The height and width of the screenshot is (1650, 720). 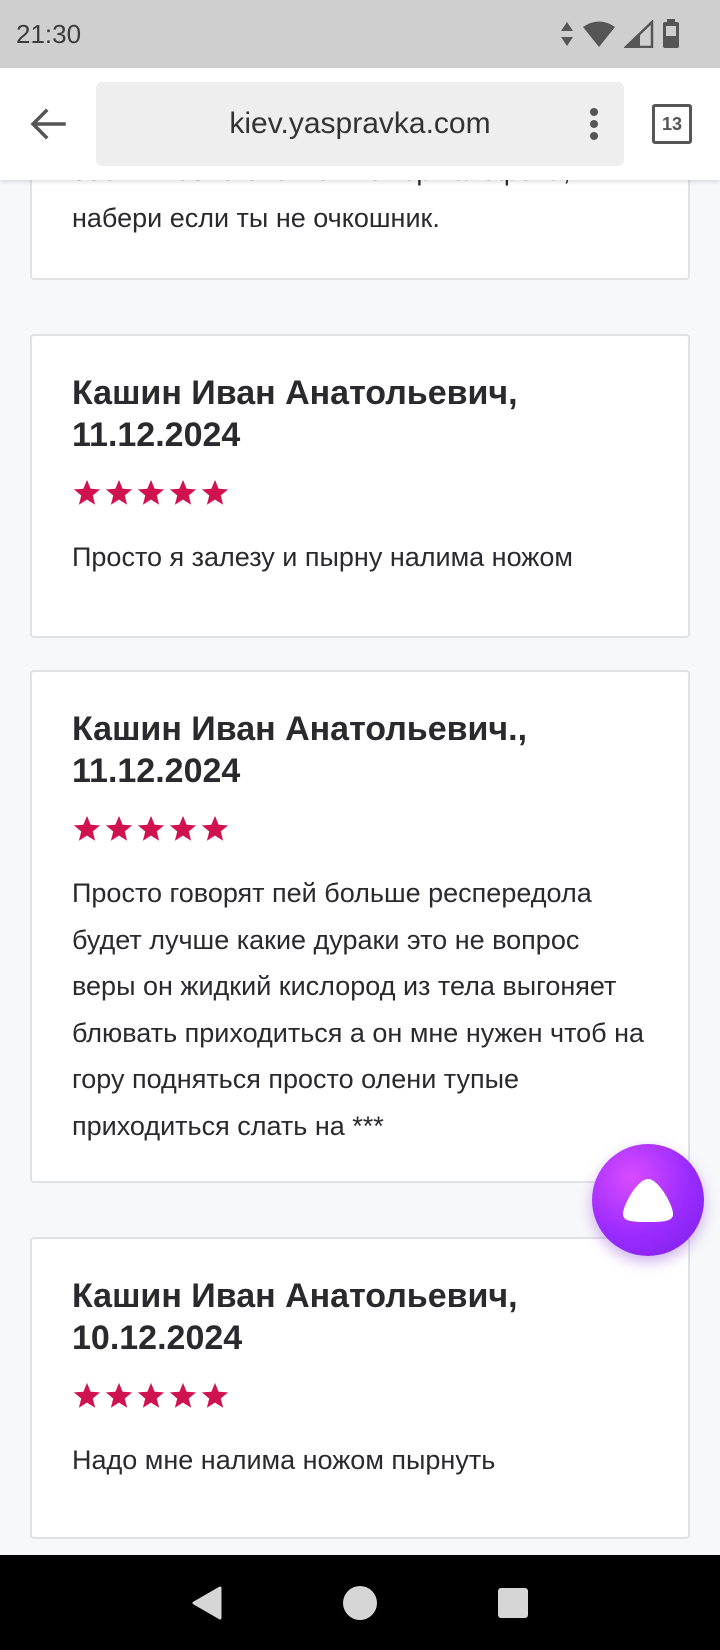 I want to click on nav-home-button, so click(x=360, y=1603).